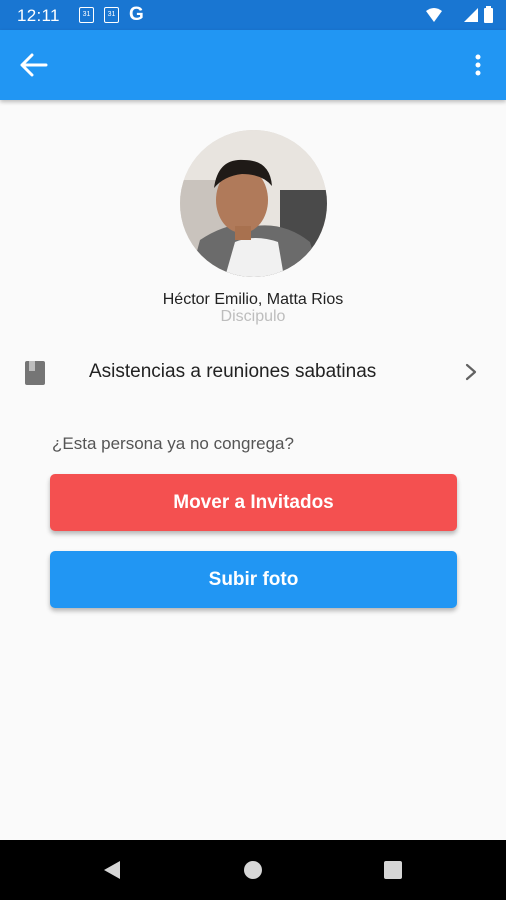 This screenshot has height=900, width=506. I want to click on navigation-bar, so click(253, 870).